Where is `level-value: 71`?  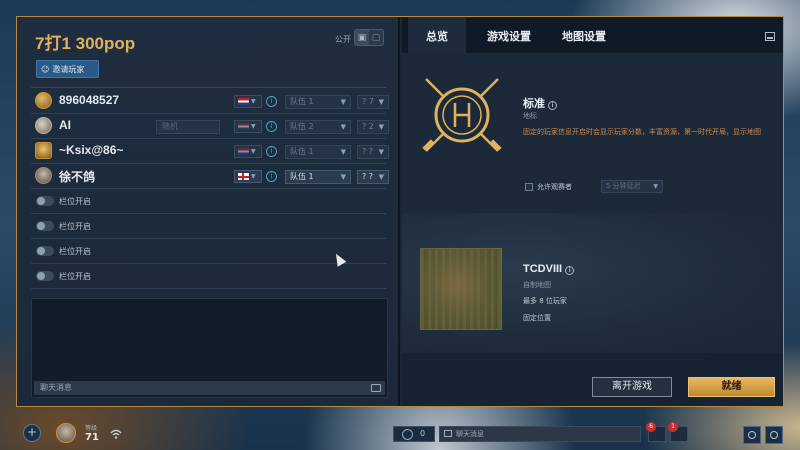
level-value: 71 is located at coordinates (92, 437).